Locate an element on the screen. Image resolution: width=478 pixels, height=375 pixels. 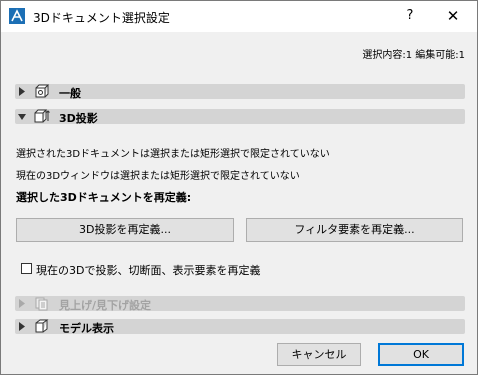
title-bar: 3Dドキュメント選択設定 ? ✕ is located at coordinates (239, 16).